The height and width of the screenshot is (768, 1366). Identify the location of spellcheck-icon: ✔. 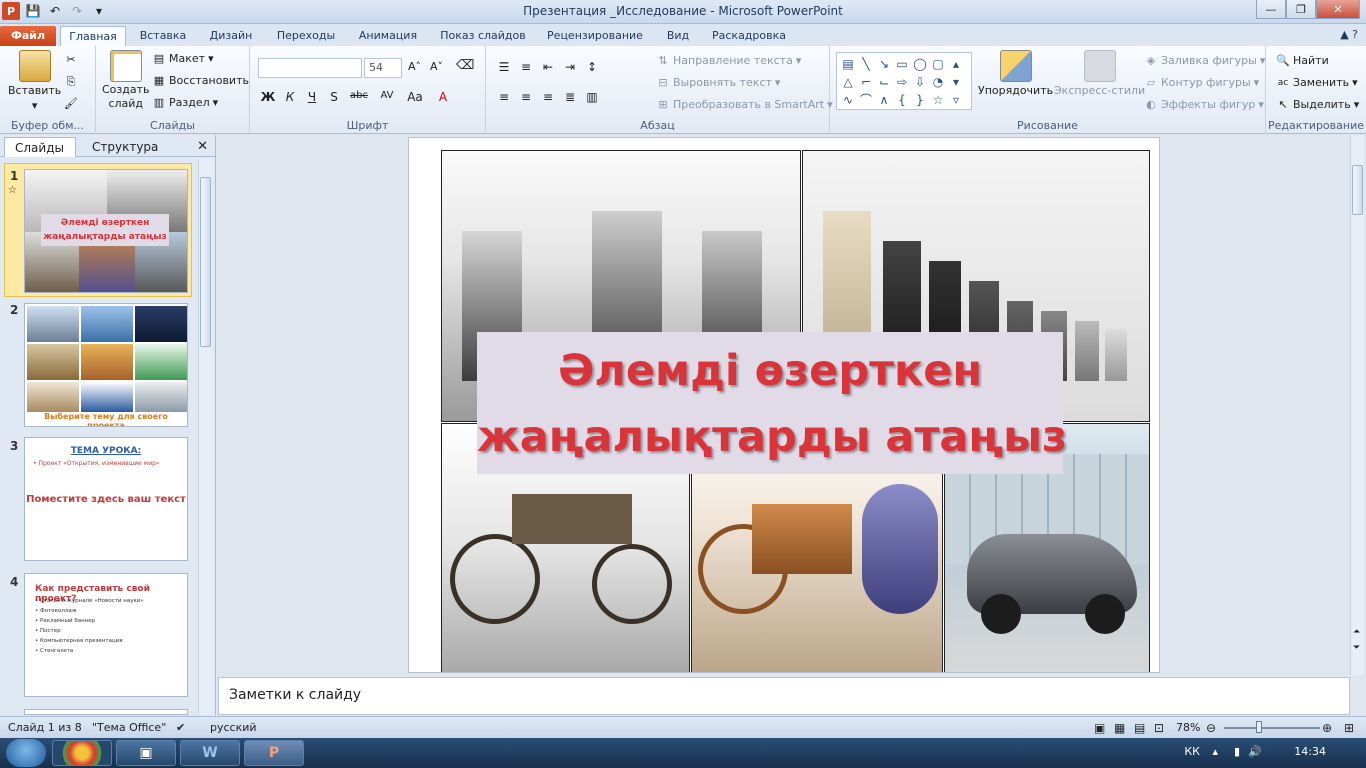
(180, 727).